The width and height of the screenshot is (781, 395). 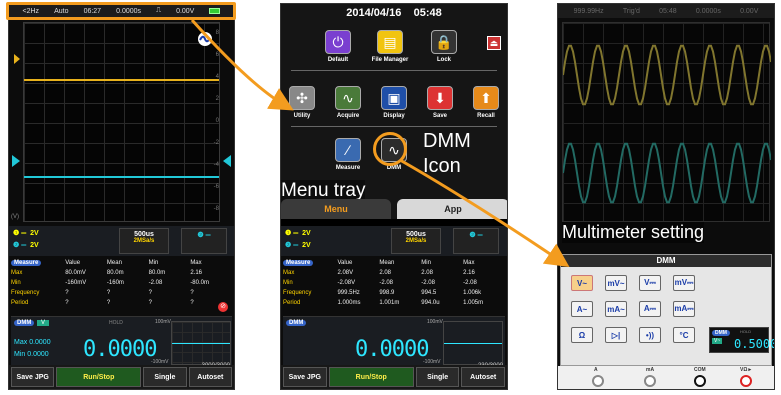 I want to click on arrow-to-menu, so click(x=242, y=65).